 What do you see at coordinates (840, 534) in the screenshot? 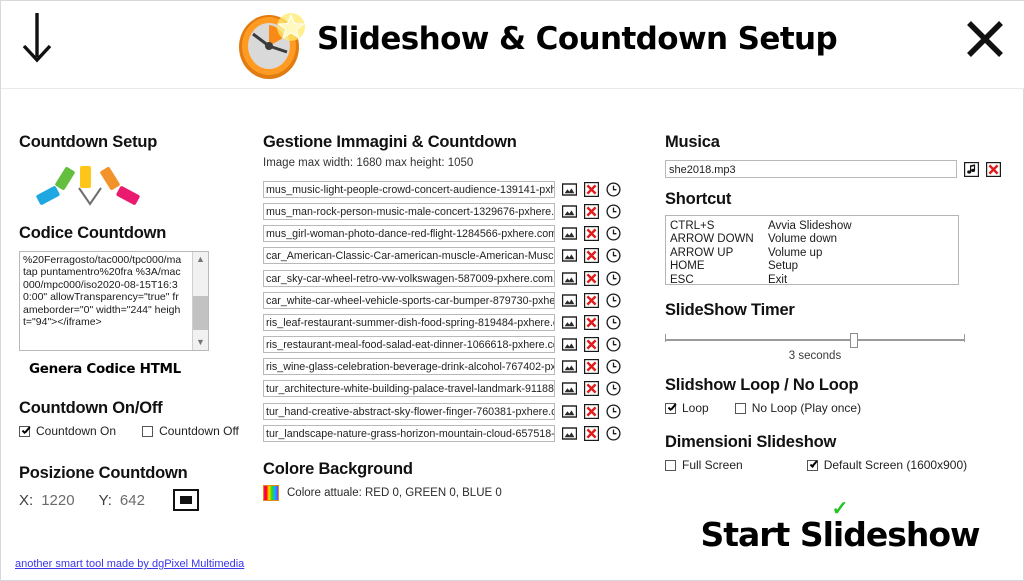
I see `start-slideshow-label: Start Slideshow` at bounding box center [840, 534].